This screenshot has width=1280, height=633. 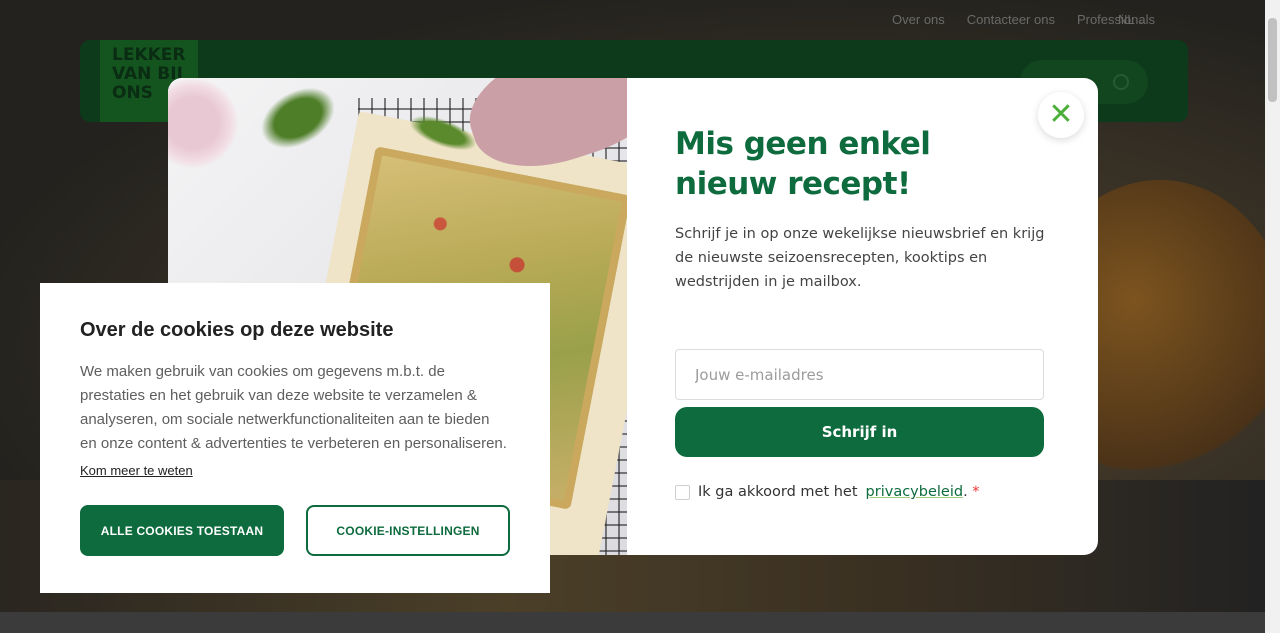 I want to click on cookie-title: Over de cookies op deze website, so click(x=237, y=330).